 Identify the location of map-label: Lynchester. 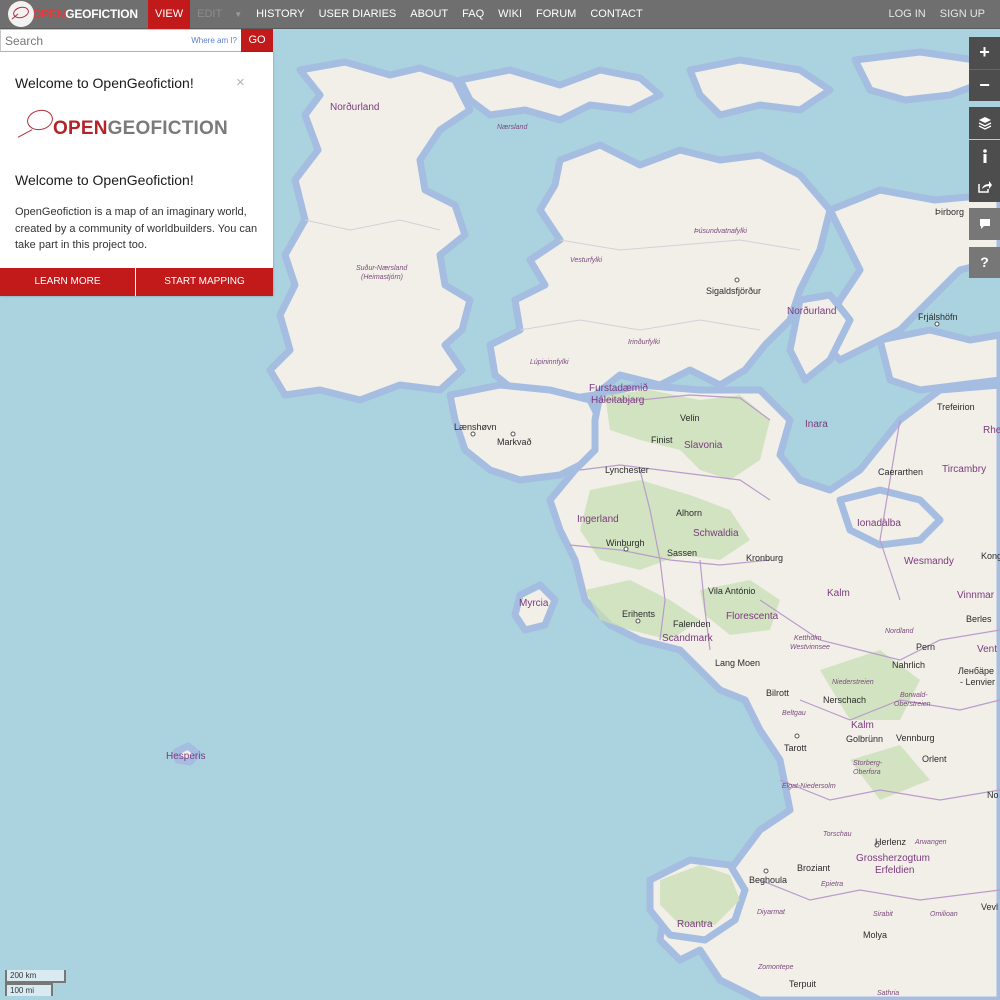
(627, 470).